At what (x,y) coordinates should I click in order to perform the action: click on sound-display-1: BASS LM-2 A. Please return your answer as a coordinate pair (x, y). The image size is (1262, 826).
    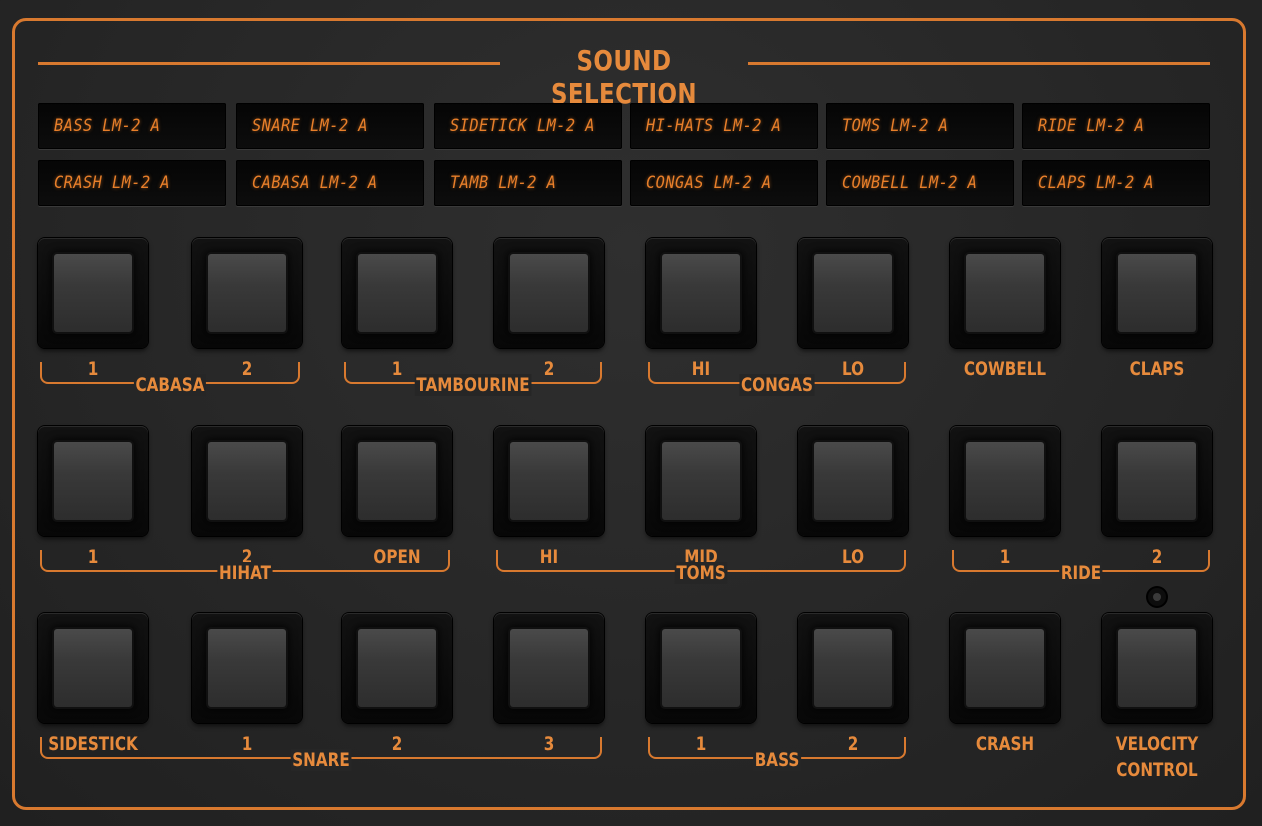
    Looking at the image, I should click on (132, 126).